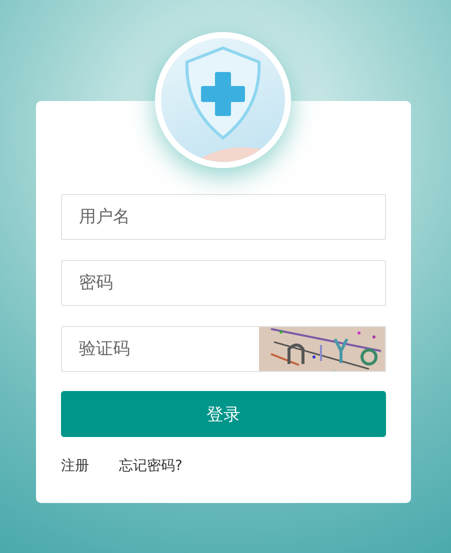  Describe the element at coordinates (75, 466) in the screenshot. I see `link: 注册` at that location.